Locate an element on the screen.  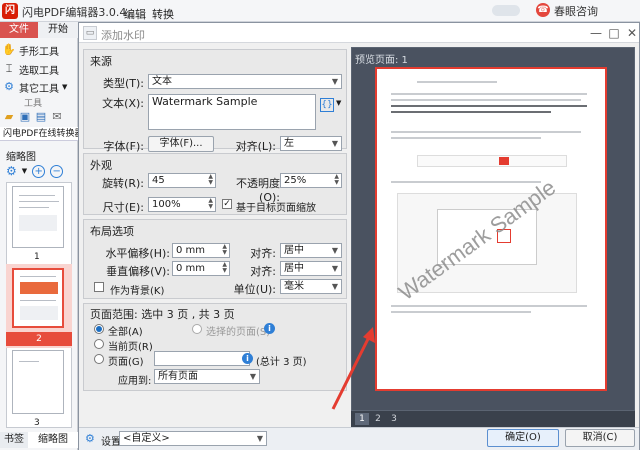
range-pages-radio is located at coordinates (99, 359).